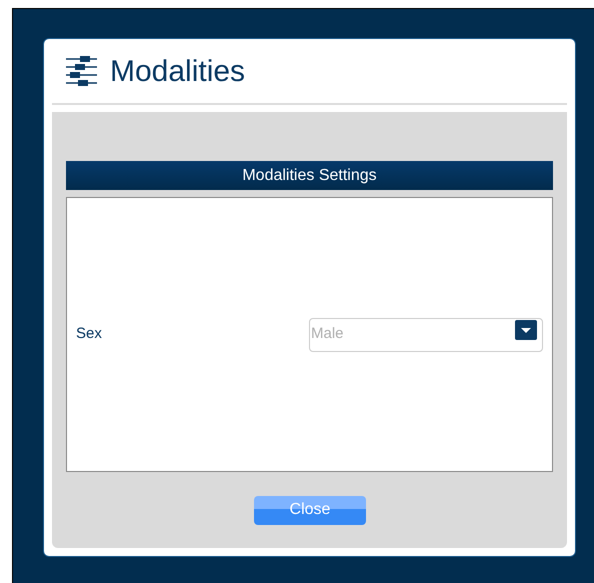 The height and width of the screenshot is (583, 594). I want to click on dialog-title: Modalities, so click(178, 72).